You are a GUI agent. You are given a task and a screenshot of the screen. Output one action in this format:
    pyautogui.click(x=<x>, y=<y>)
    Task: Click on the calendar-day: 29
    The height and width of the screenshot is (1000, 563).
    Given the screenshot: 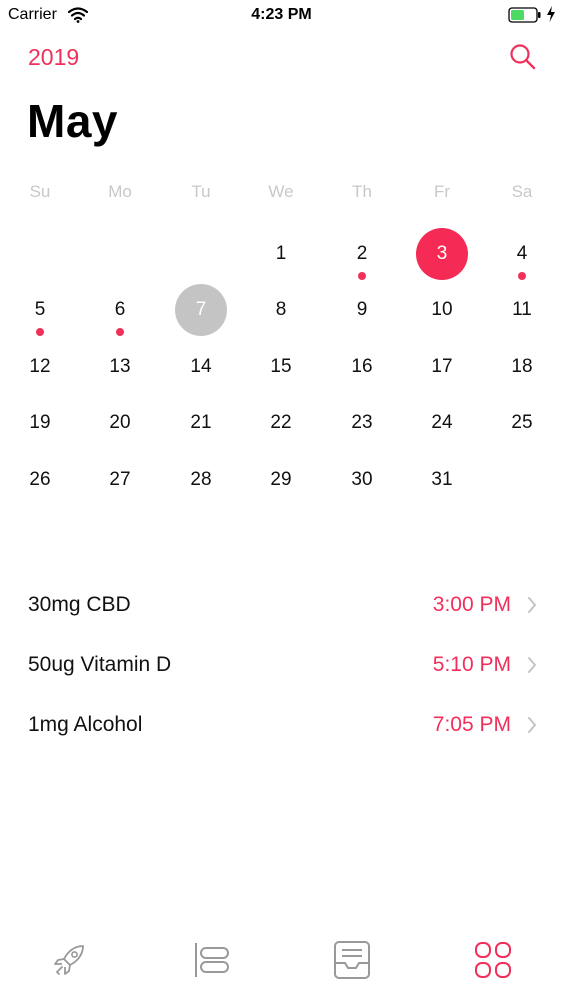 What is the action you would take?
    pyautogui.click(x=281, y=480)
    